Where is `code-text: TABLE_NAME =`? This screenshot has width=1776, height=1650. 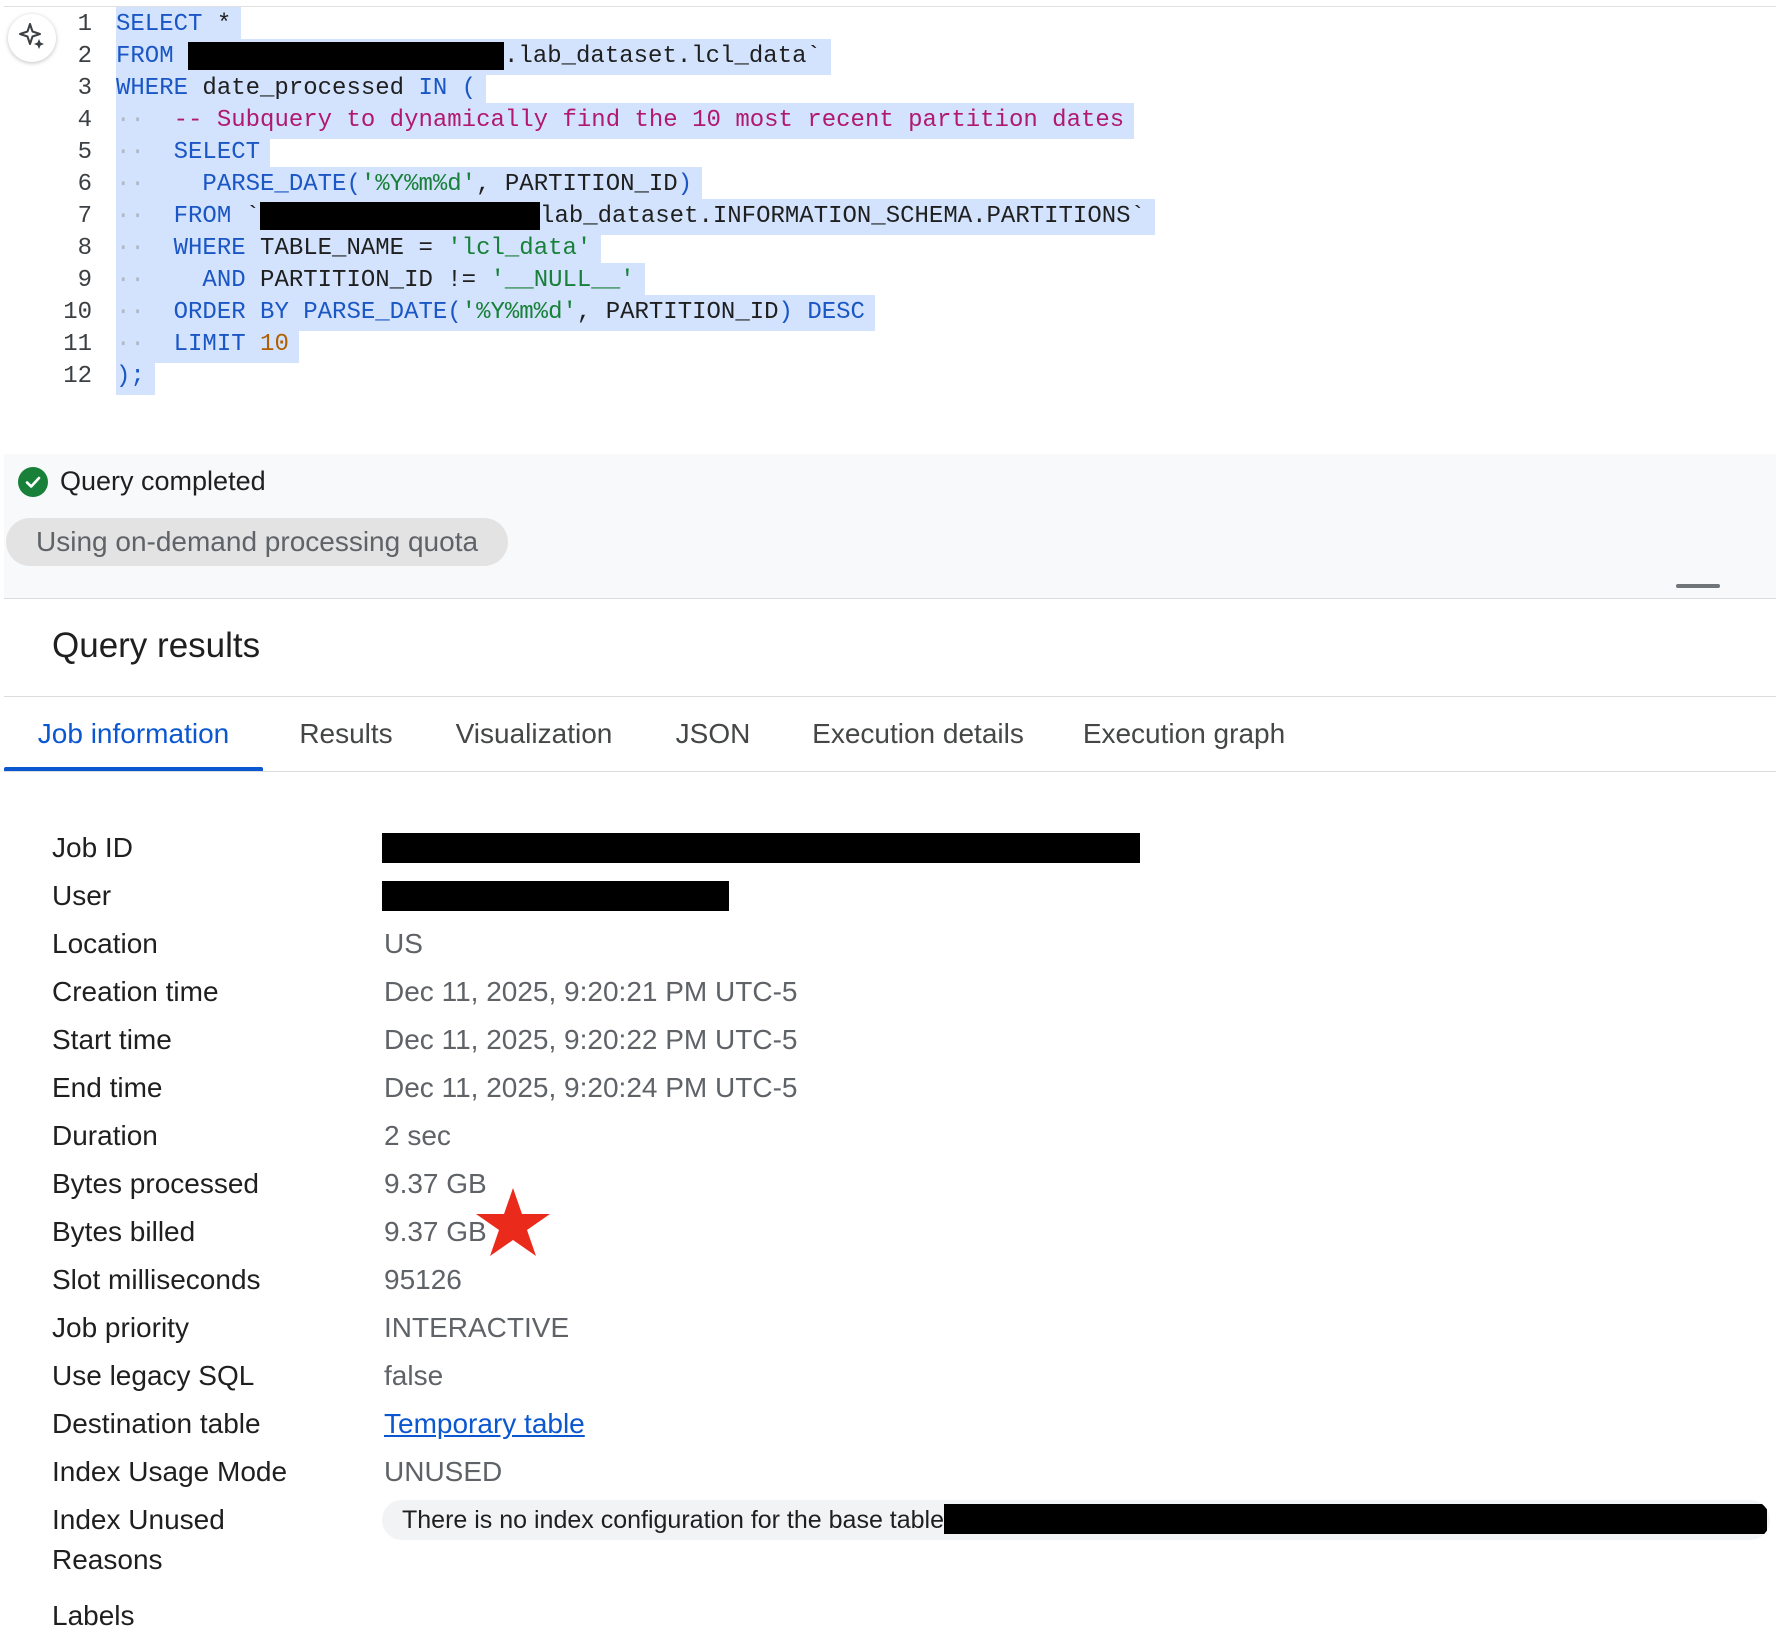 code-text: TABLE_NAME = is located at coordinates (346, 248).